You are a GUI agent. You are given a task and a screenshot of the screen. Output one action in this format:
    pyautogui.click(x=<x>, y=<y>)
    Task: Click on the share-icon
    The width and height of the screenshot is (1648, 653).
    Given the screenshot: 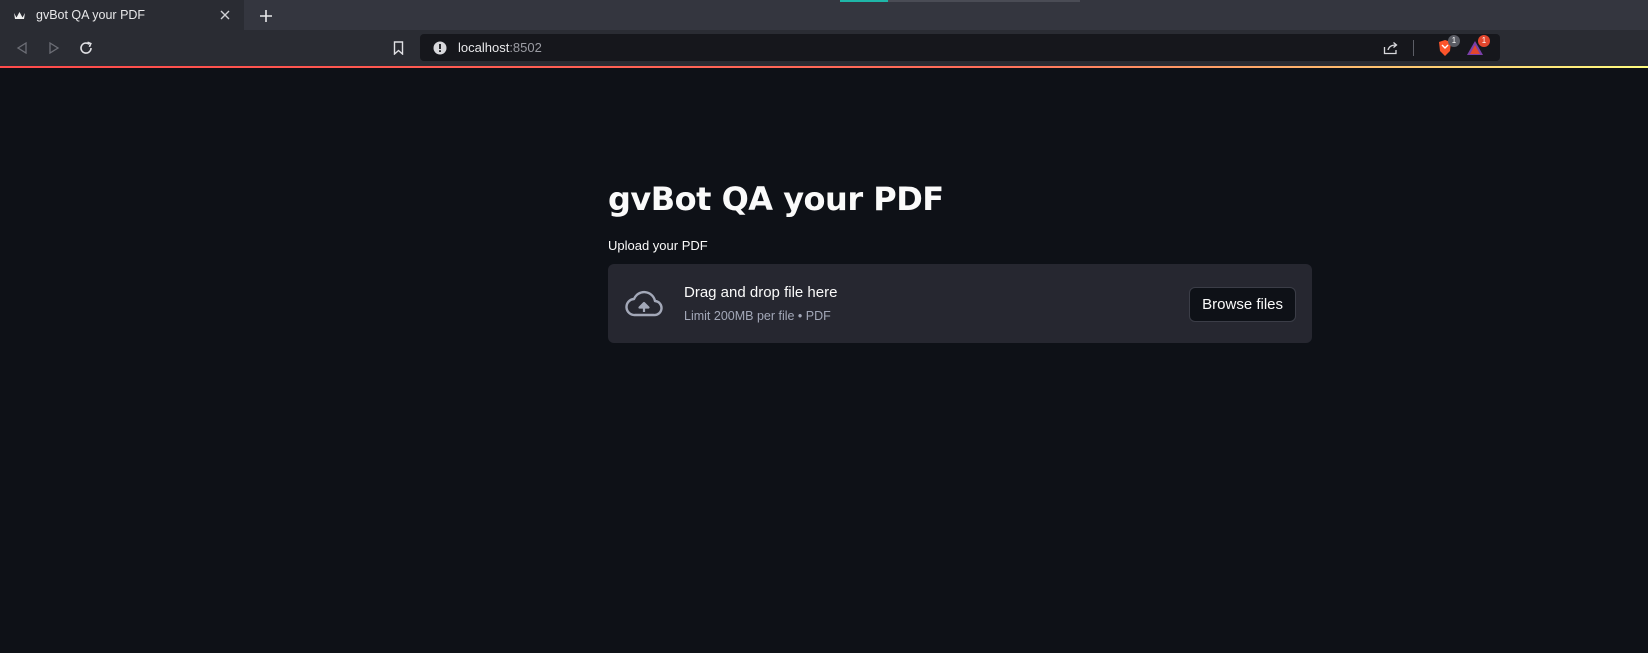 What is the action you would take?
    pyautogui.click(x=1391, y=48)
    